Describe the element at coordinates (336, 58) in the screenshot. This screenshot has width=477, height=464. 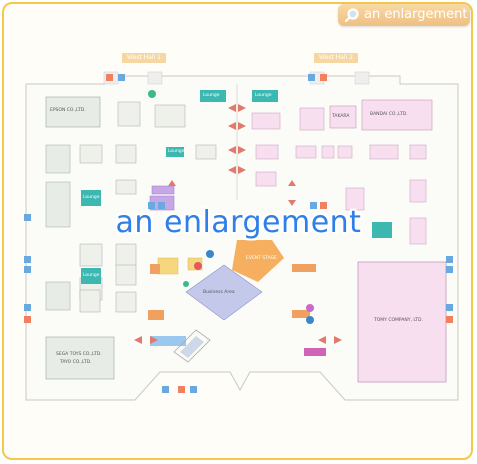
I see `west-hall-2-label: West Hall 2` at that location.